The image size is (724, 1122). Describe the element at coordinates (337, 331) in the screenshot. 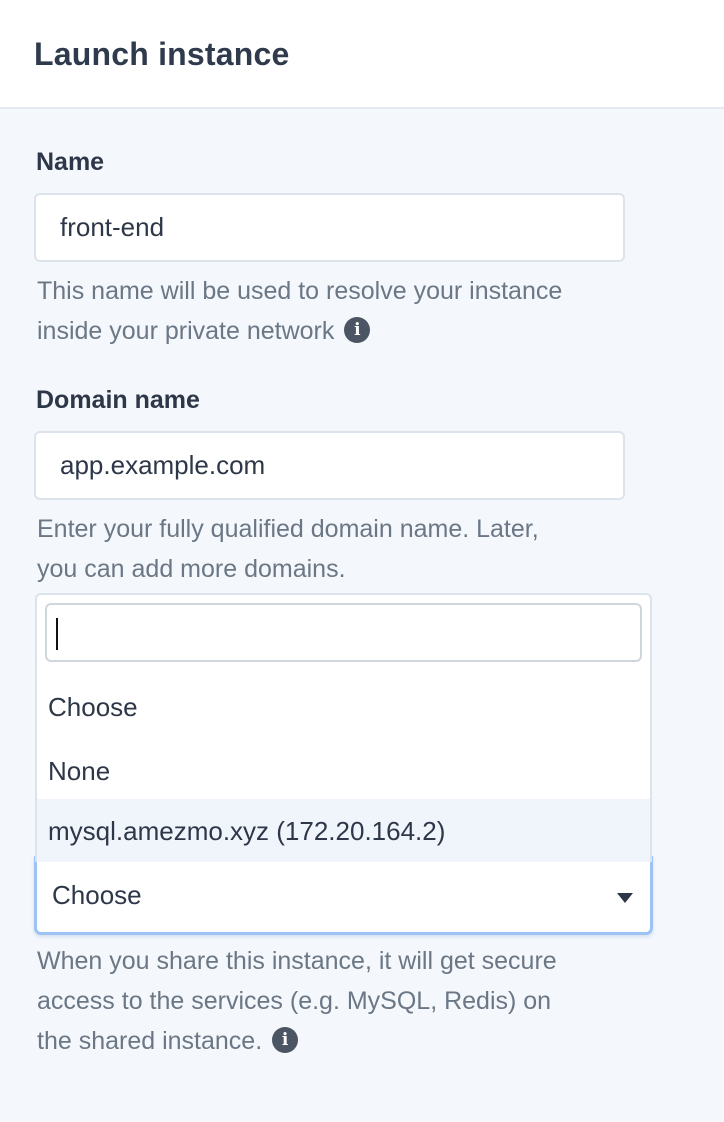

I see `name-help-line-2: inside your private network i` at that location.